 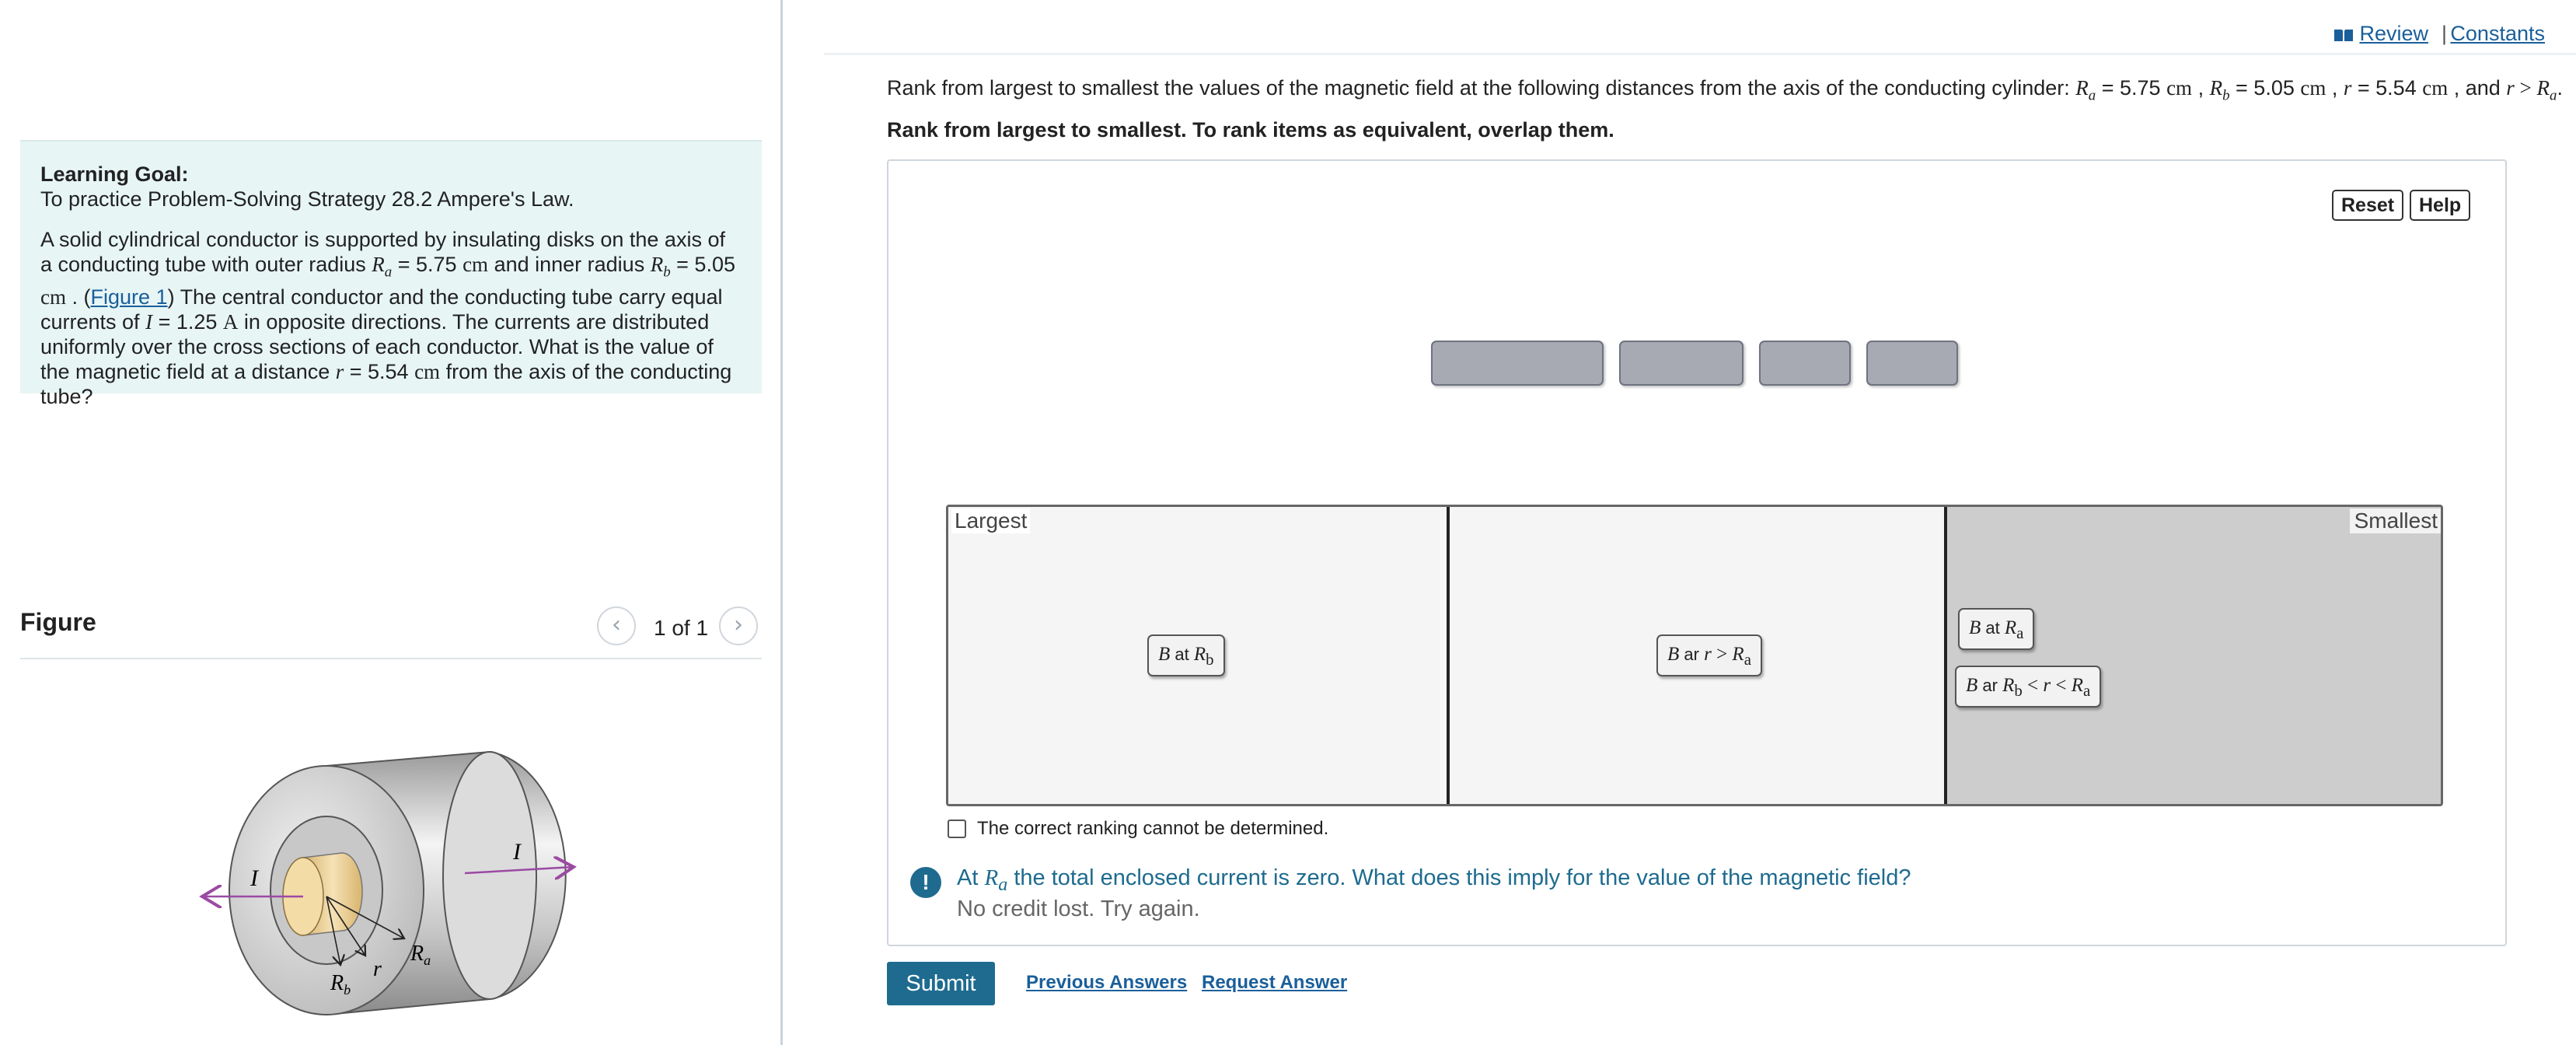 What do you see at coordinates (391, 629) in the screenshot?
I see `figure-header: Figure ‹ 1 of 1 ›` at bounding box center [391, 629].